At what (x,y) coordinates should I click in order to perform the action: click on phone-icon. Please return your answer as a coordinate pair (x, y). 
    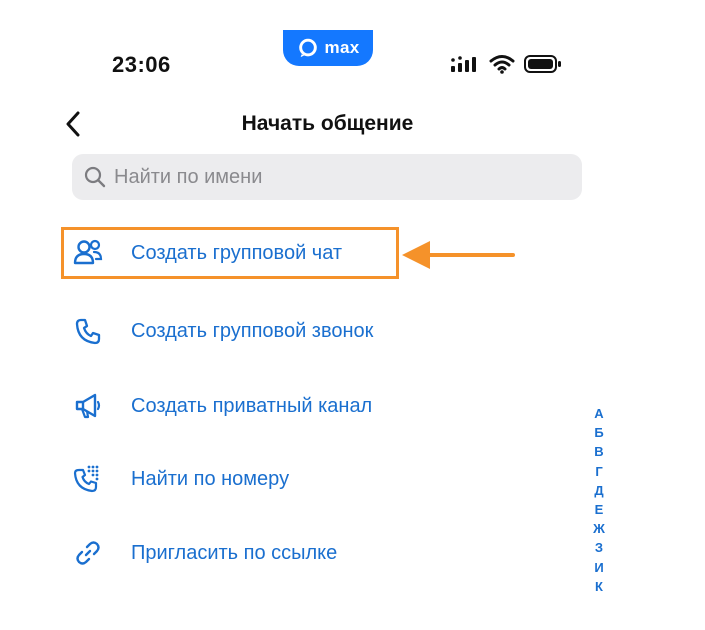
    Looking at the image, I should click on (88, 331).